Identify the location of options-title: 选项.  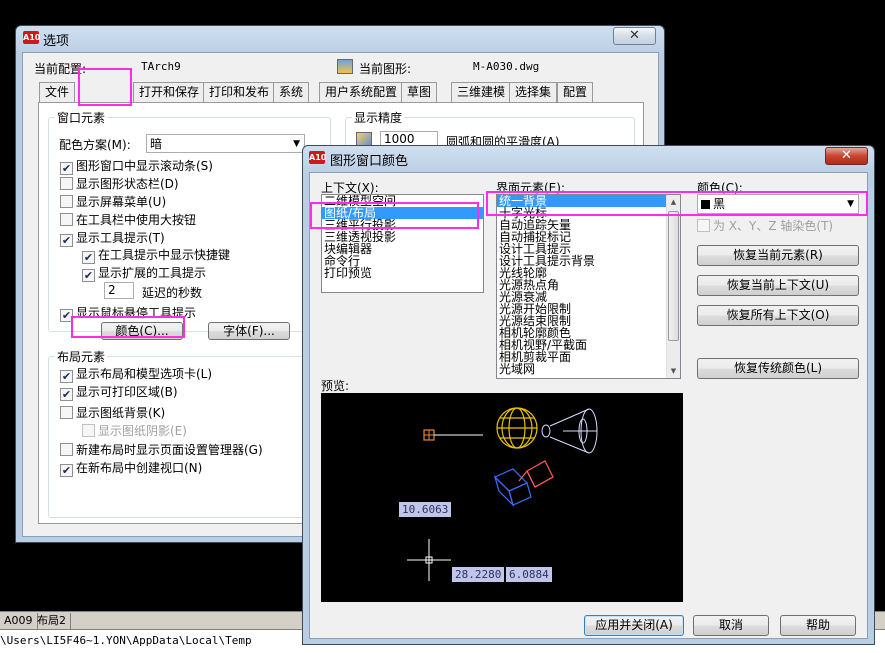
(56, 41).